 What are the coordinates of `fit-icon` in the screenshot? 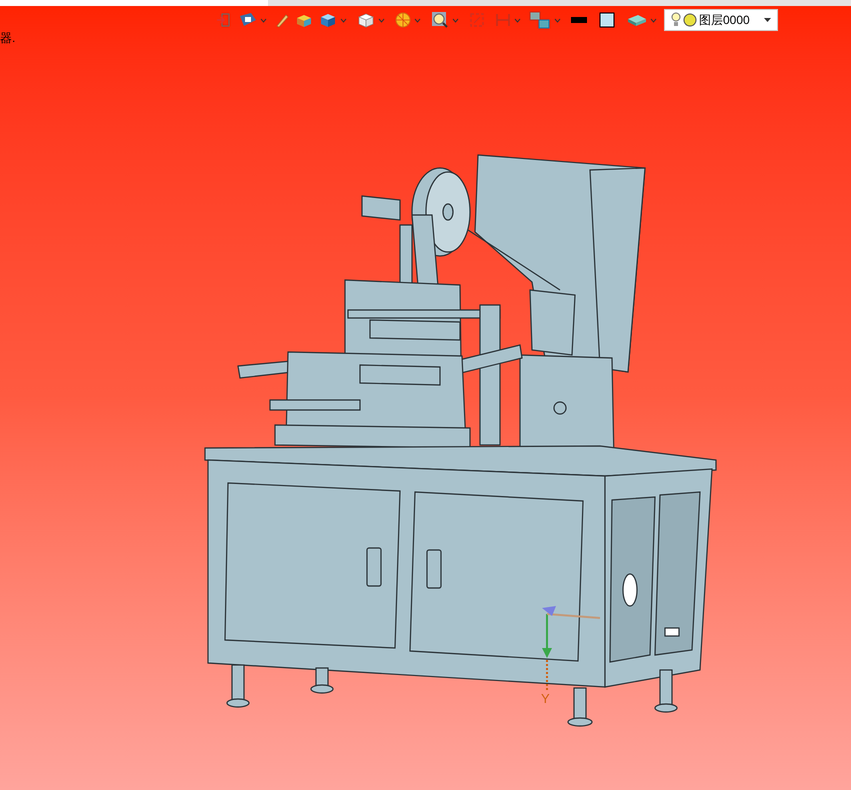 It's located at (477, 20).